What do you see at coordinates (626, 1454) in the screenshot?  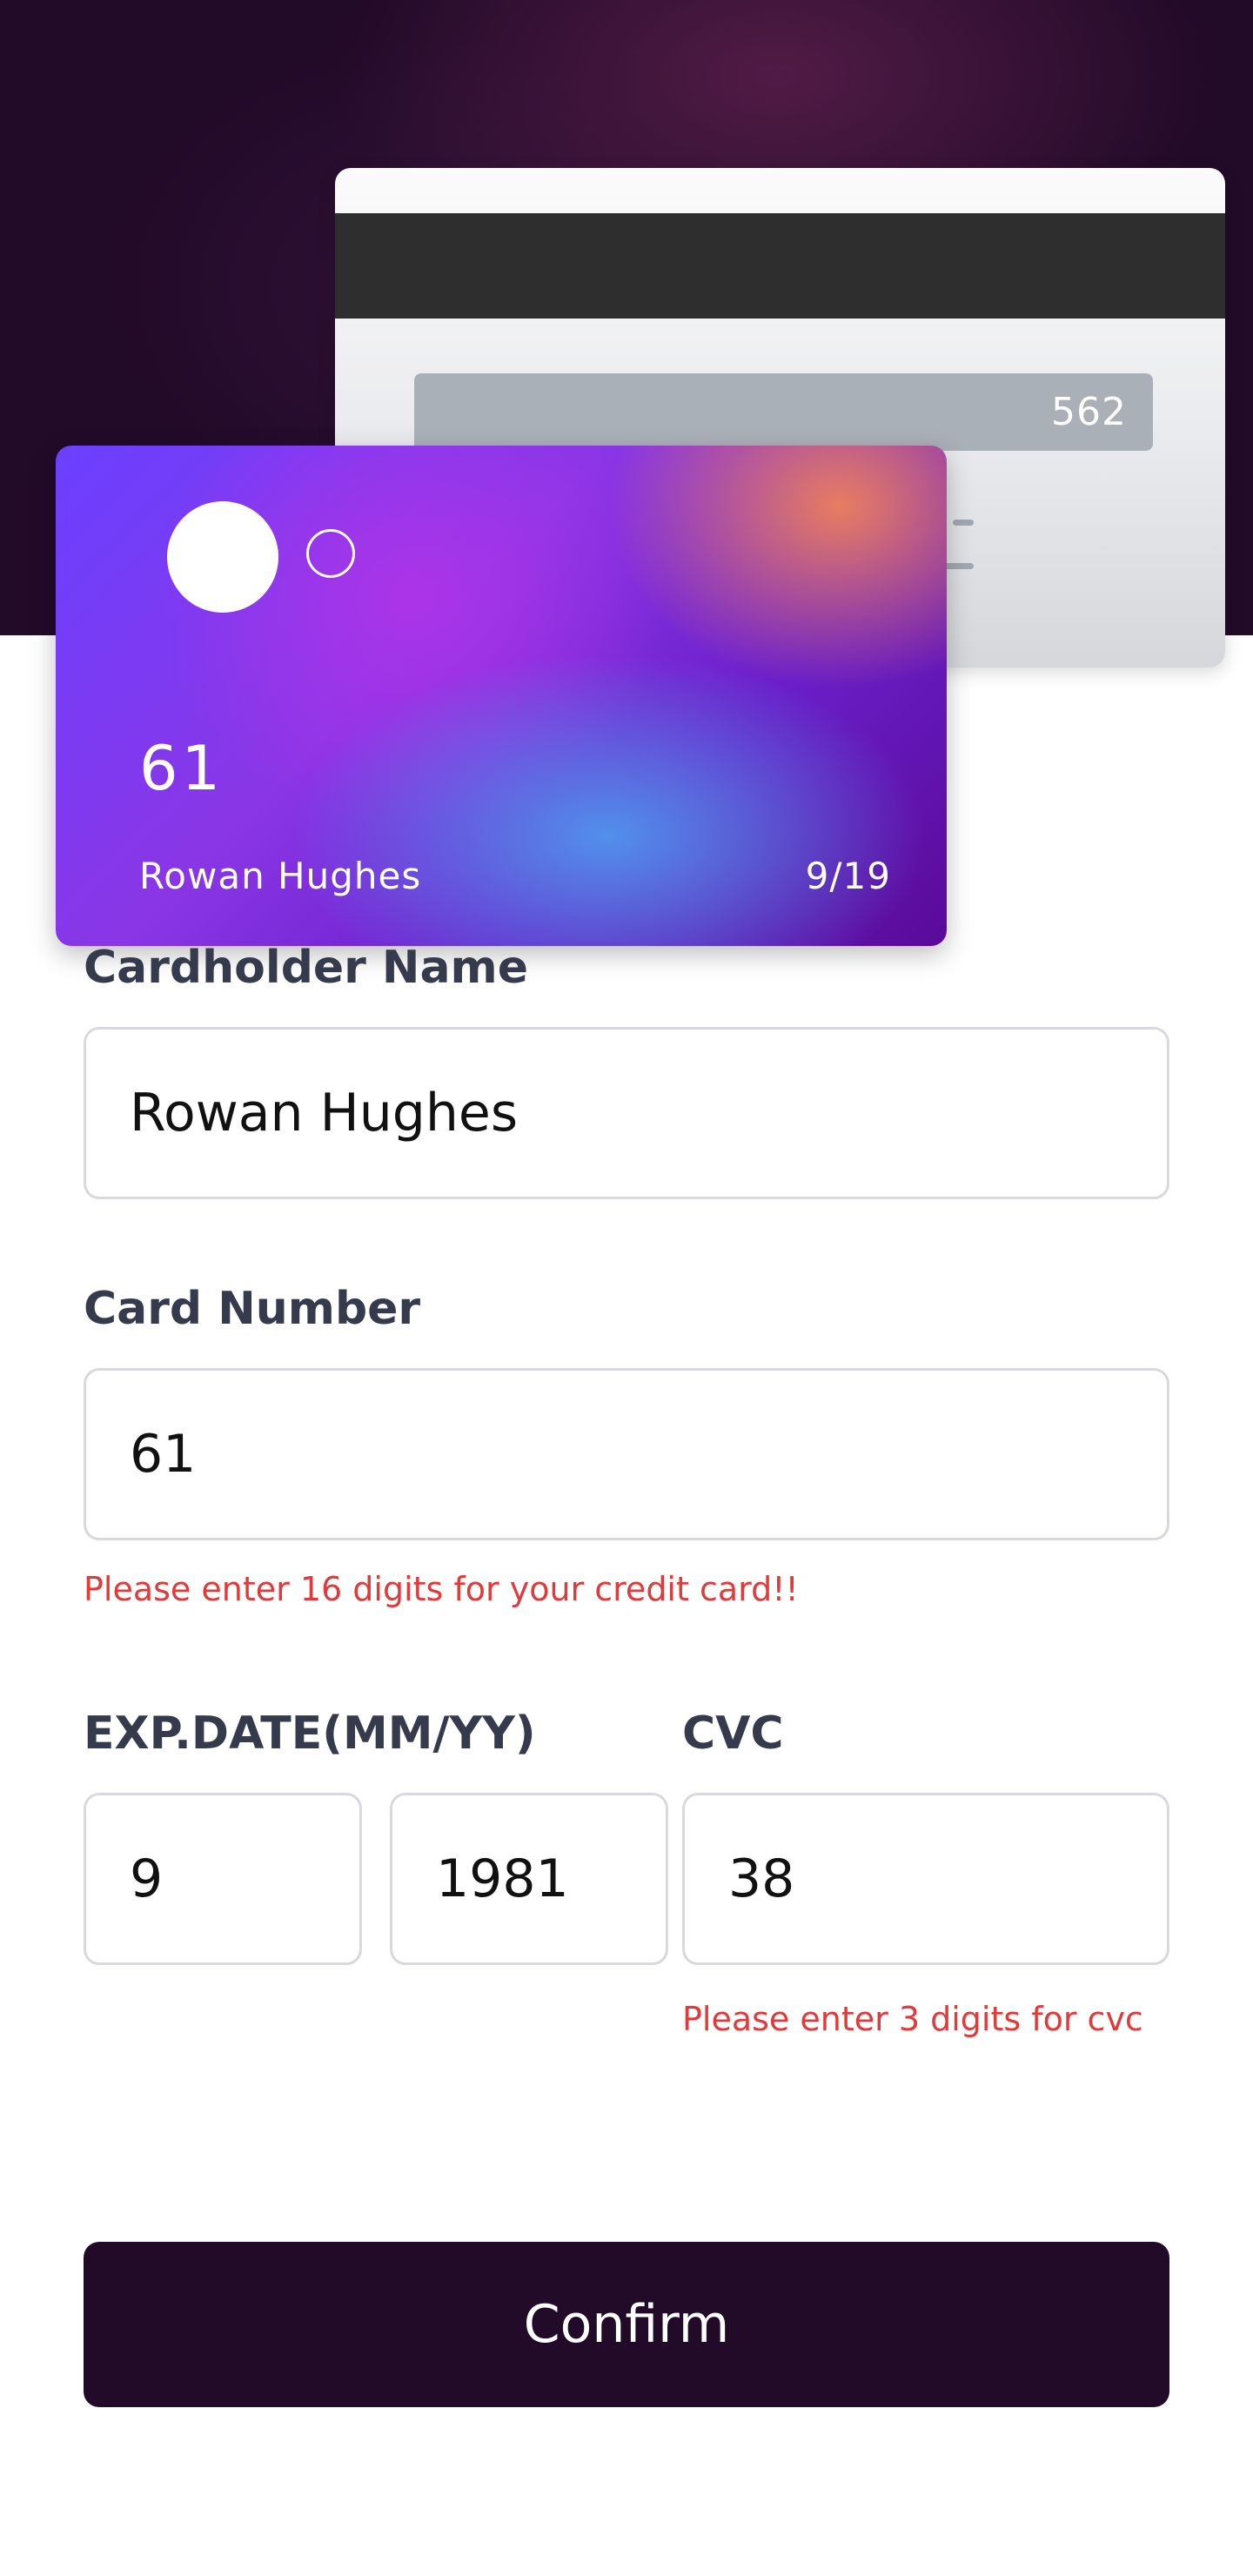 I see `card-number-input` at bounding box center [626, 1454].